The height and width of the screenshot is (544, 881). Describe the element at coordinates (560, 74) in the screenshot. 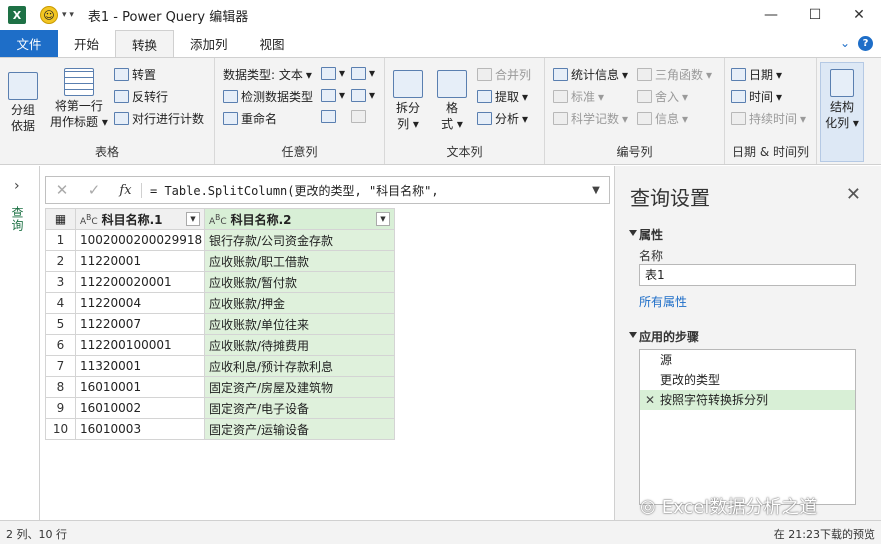

I see `sigma-icon` at that location.